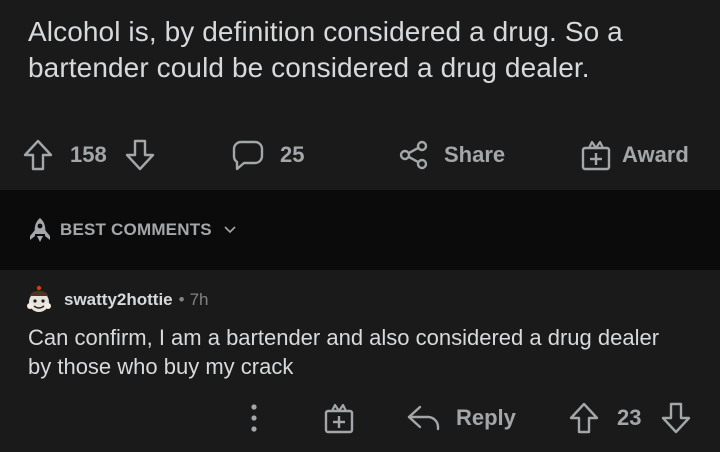 The width and height of the screenshot is (720, 452). What do you see at coordinates (629, 417) in the screenshot?
I see `comment-vote-count: 23` at bounding box center [629, 417].